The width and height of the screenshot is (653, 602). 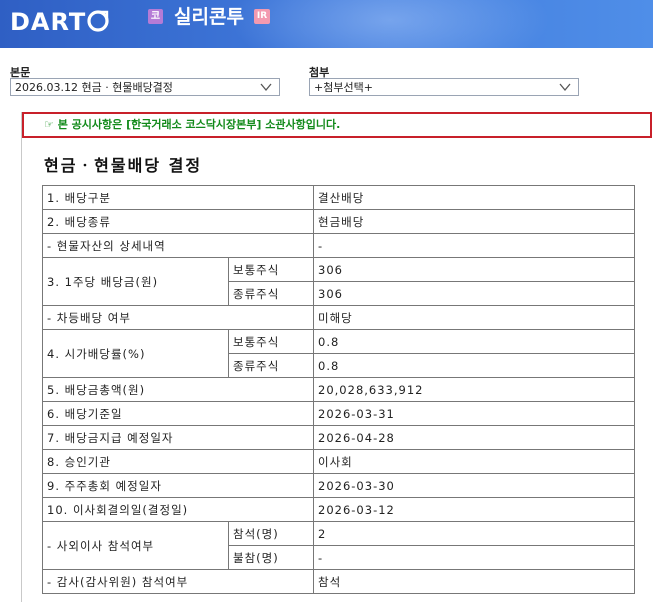 What do you see at coordinates (474, 197) in the screenshot?
I see `row-value: 결산배당` at bounding box center [474, 197].